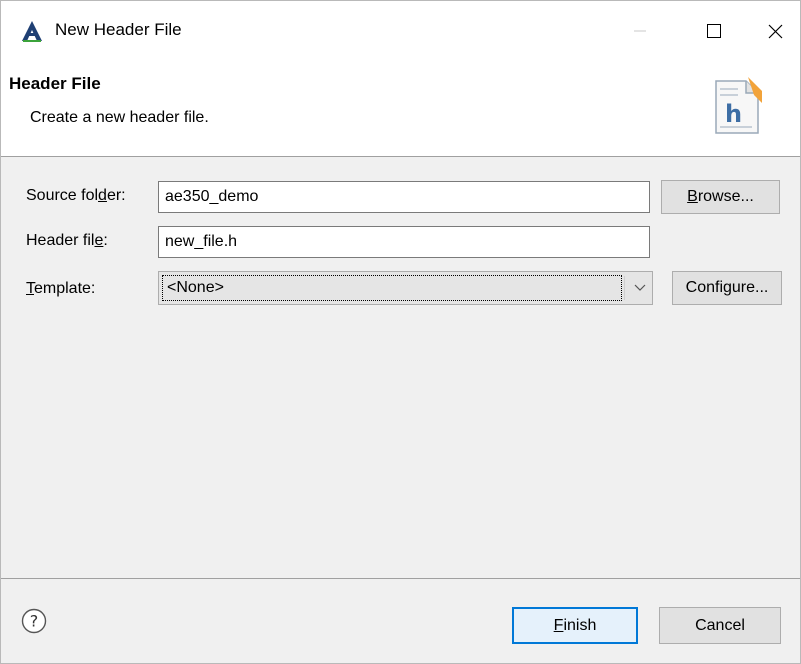 The image size is (801, 664). I want to click on minimize-button, so click(640, 31).